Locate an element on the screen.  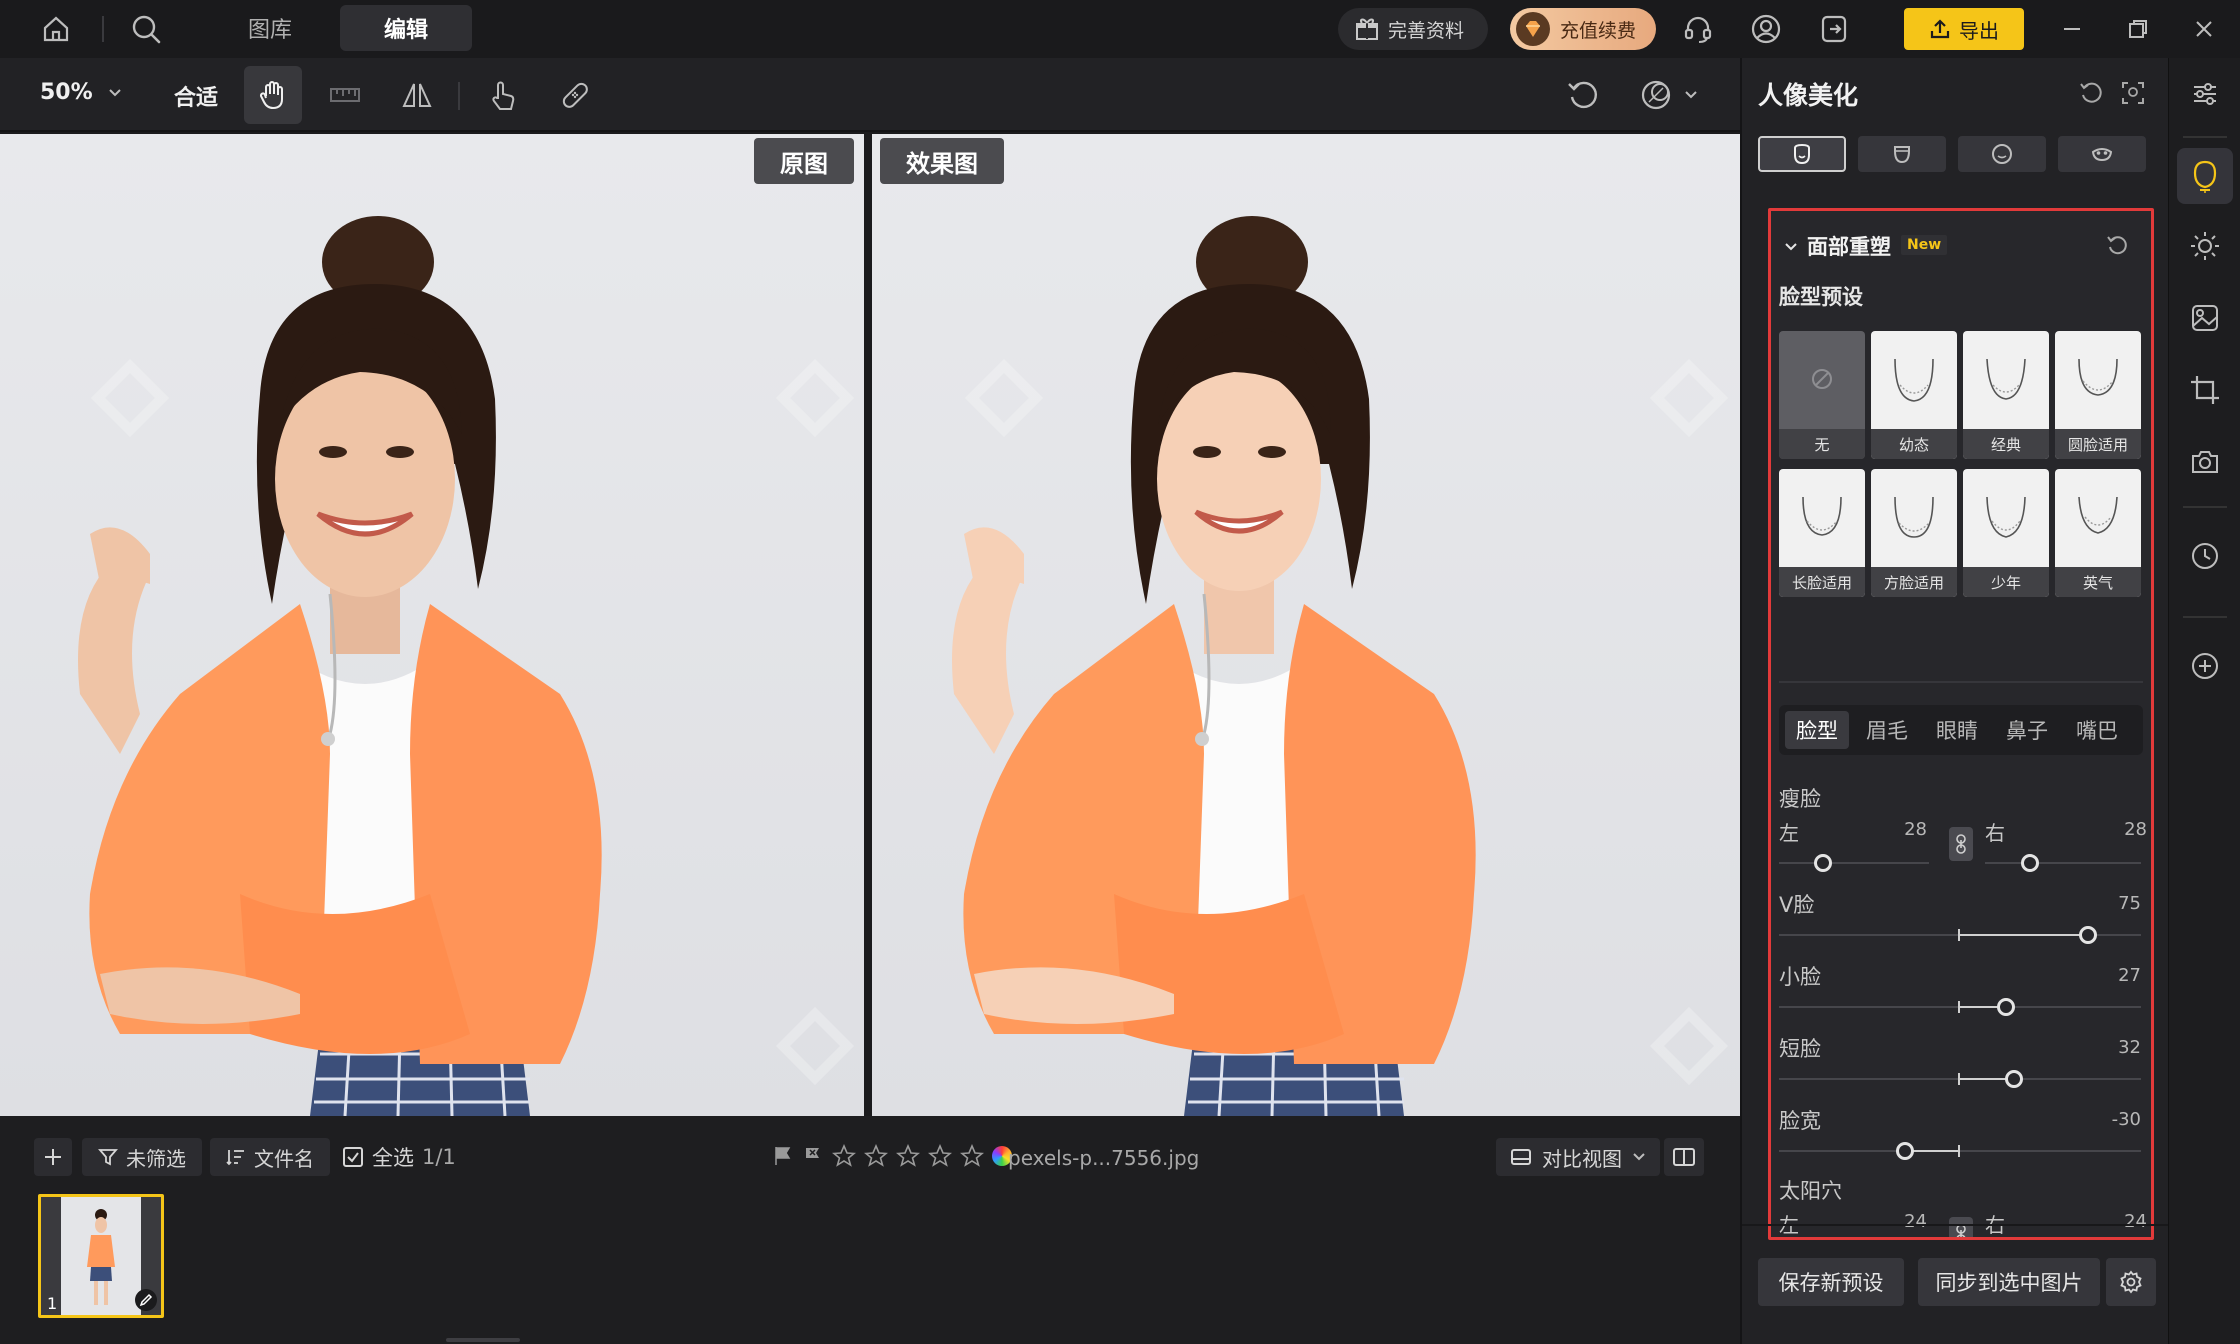
overlay-select is located at coordinates (1669, 95).